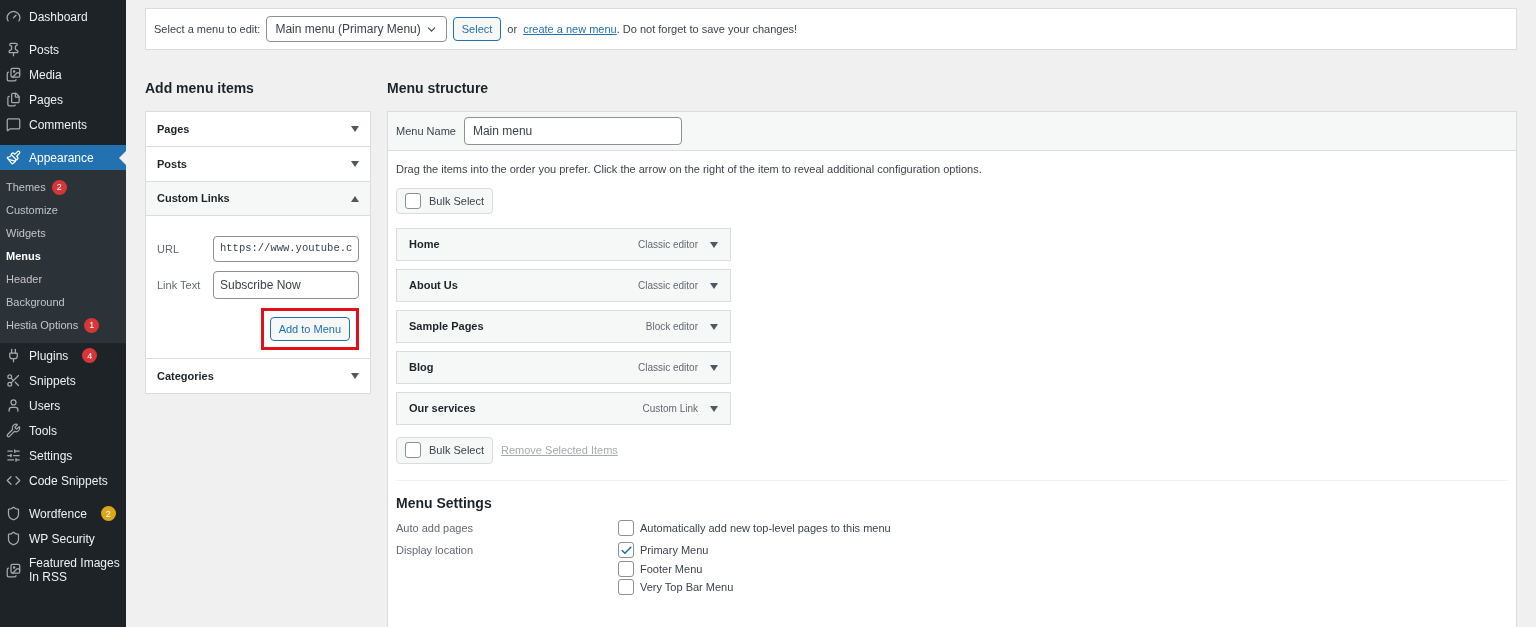  I want to click on menu-item-title: Our services, so click(442, 409).